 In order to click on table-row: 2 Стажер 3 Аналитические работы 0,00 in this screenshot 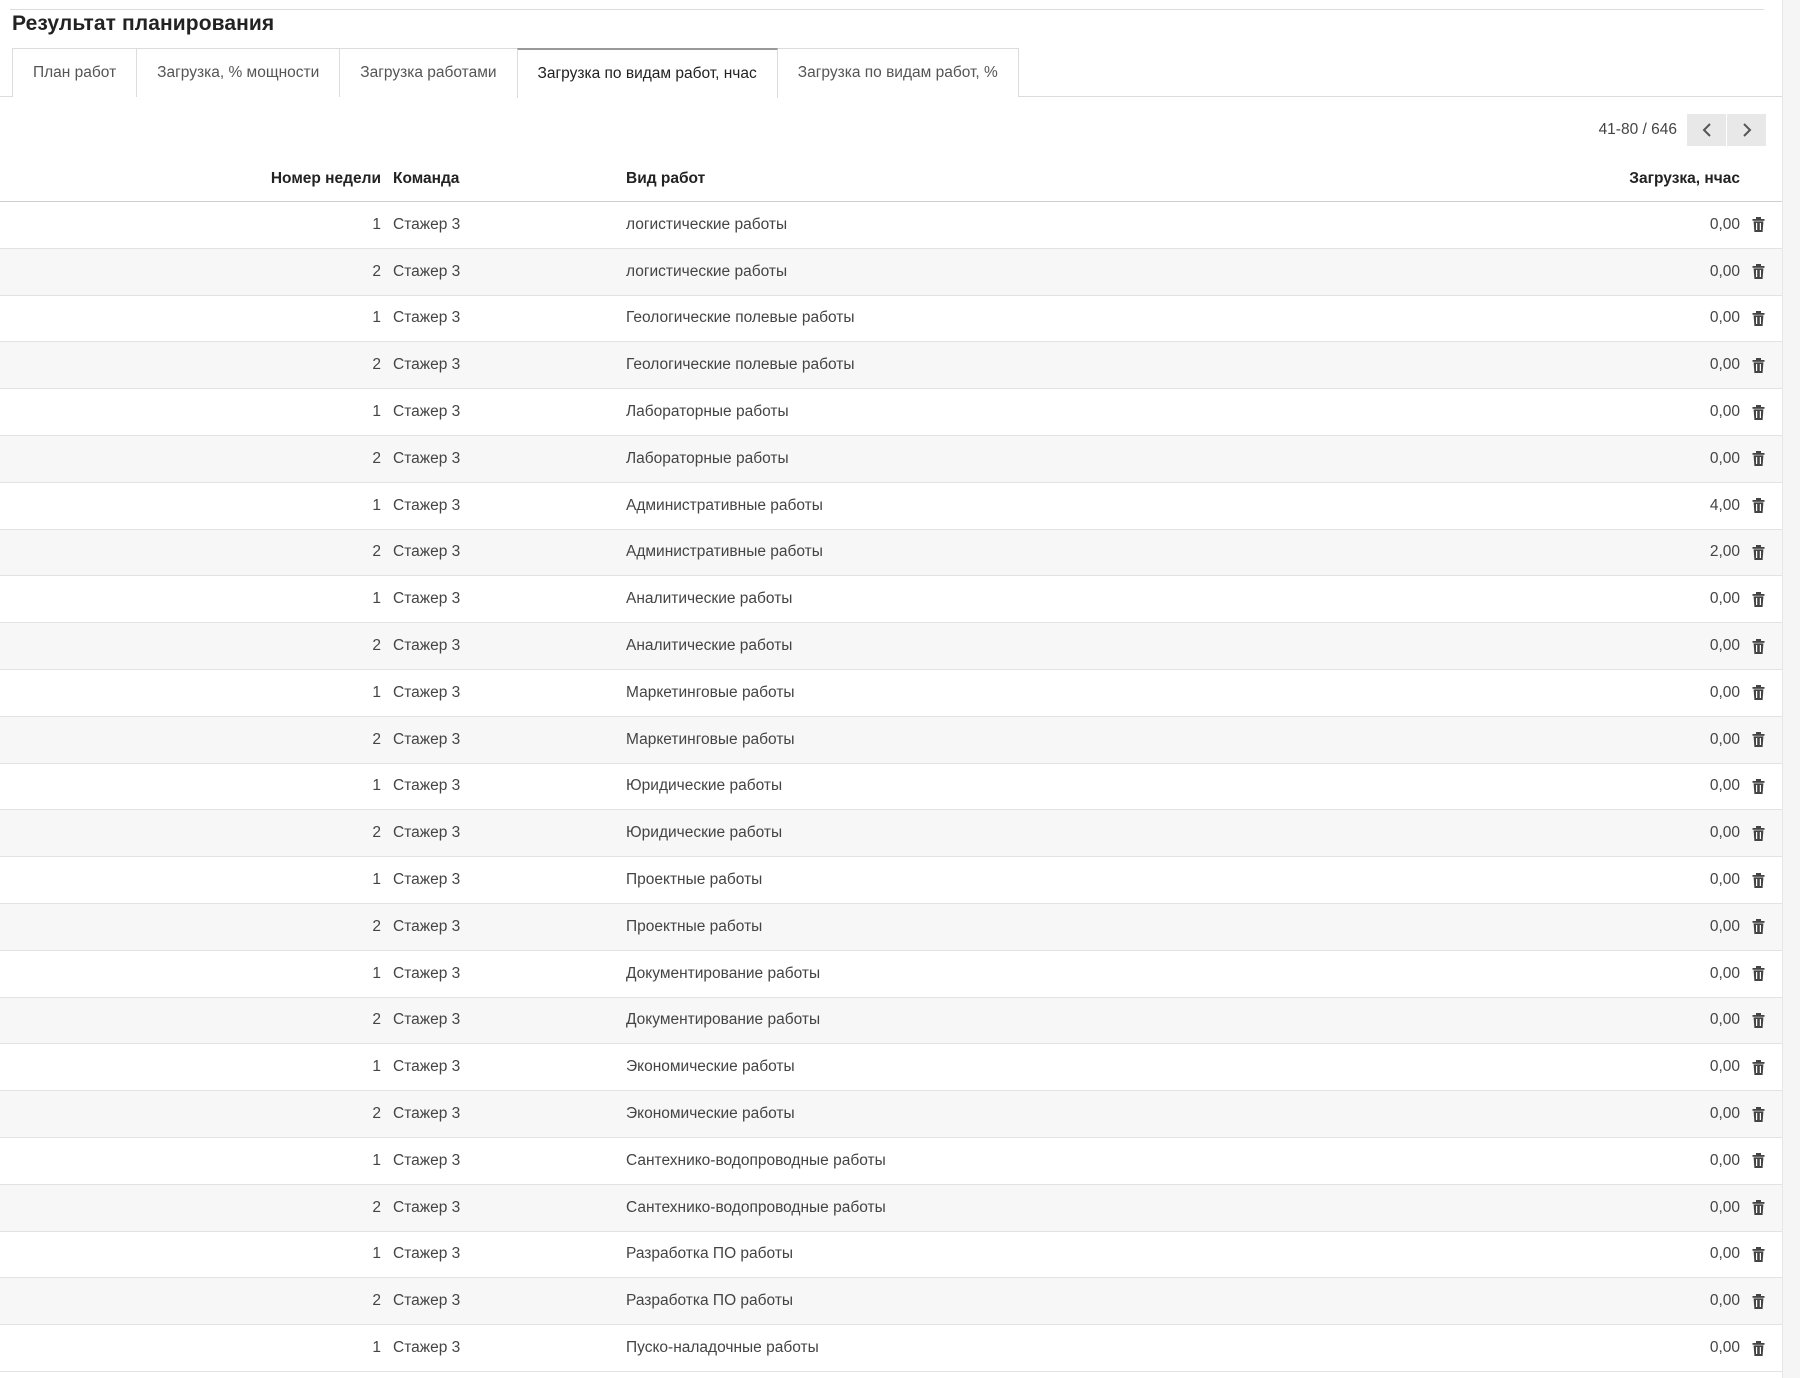, I will do `click(891, 646)`.